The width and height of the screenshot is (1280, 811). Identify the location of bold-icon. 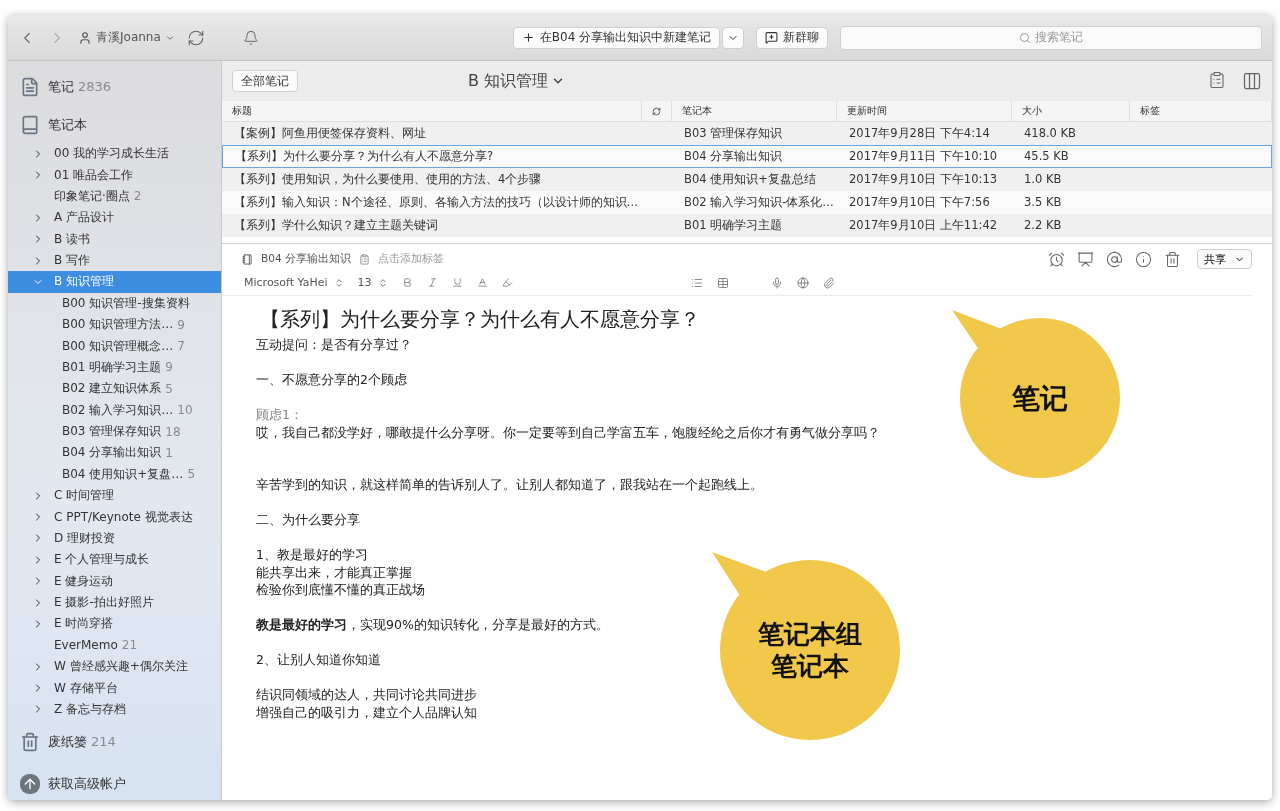
(407, 282).